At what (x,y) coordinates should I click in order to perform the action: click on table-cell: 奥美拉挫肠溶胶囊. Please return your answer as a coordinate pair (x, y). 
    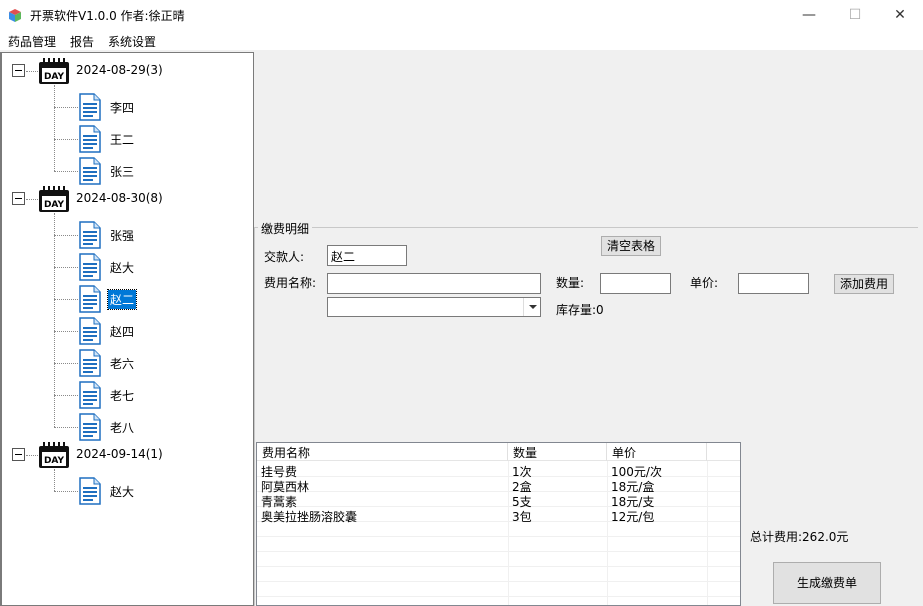
    Looking at the image, I should click on (309, 517).